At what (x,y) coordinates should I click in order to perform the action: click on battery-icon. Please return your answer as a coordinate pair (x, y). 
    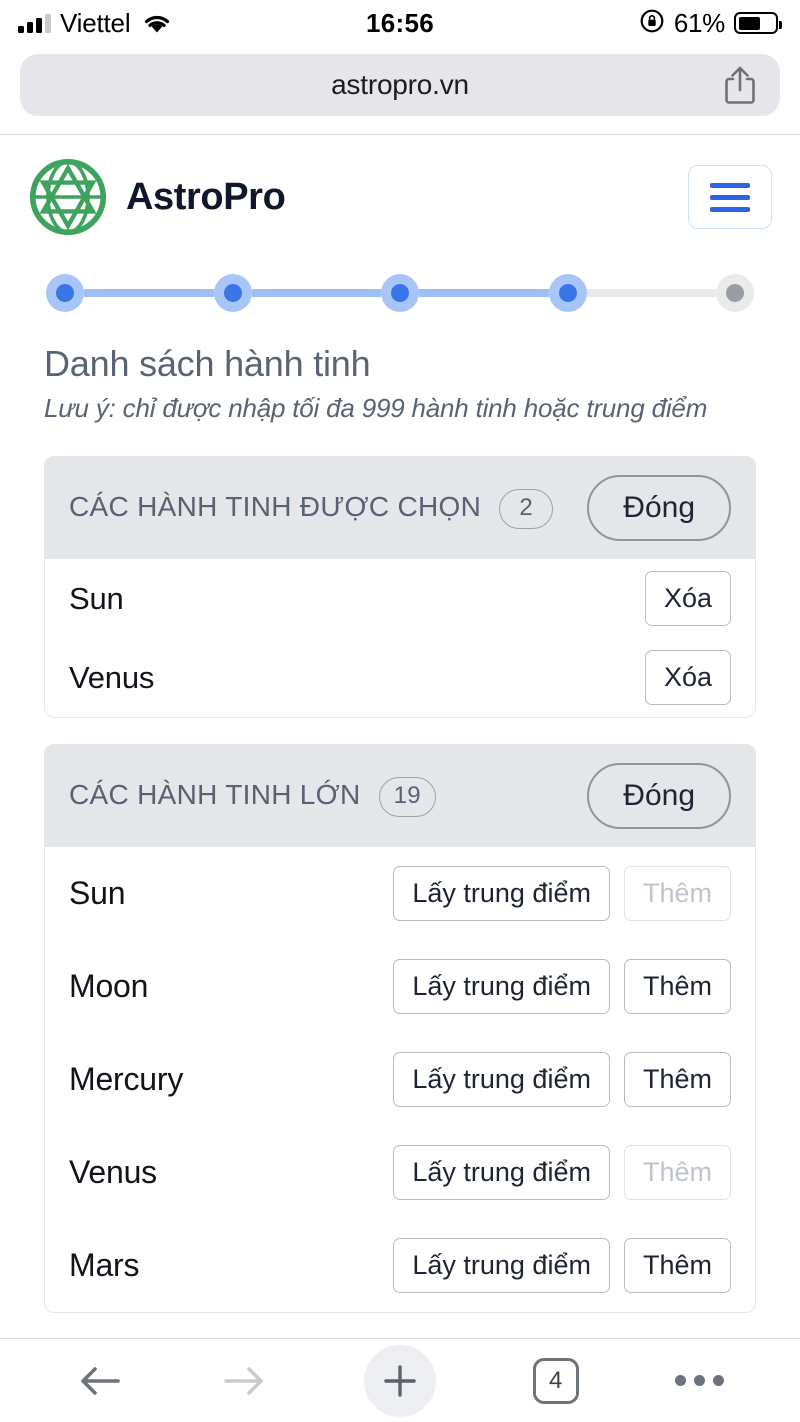
    Looking at the image, I should click on (758, 23).